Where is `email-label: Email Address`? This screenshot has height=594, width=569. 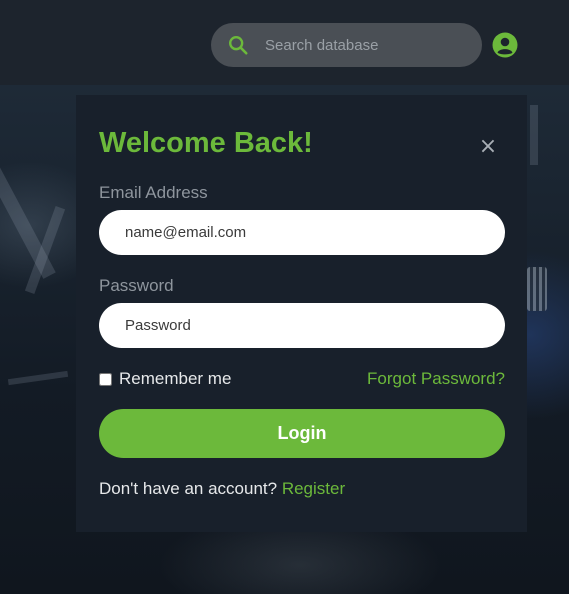 email-label: Email Address is located at coordinates (153, 192).